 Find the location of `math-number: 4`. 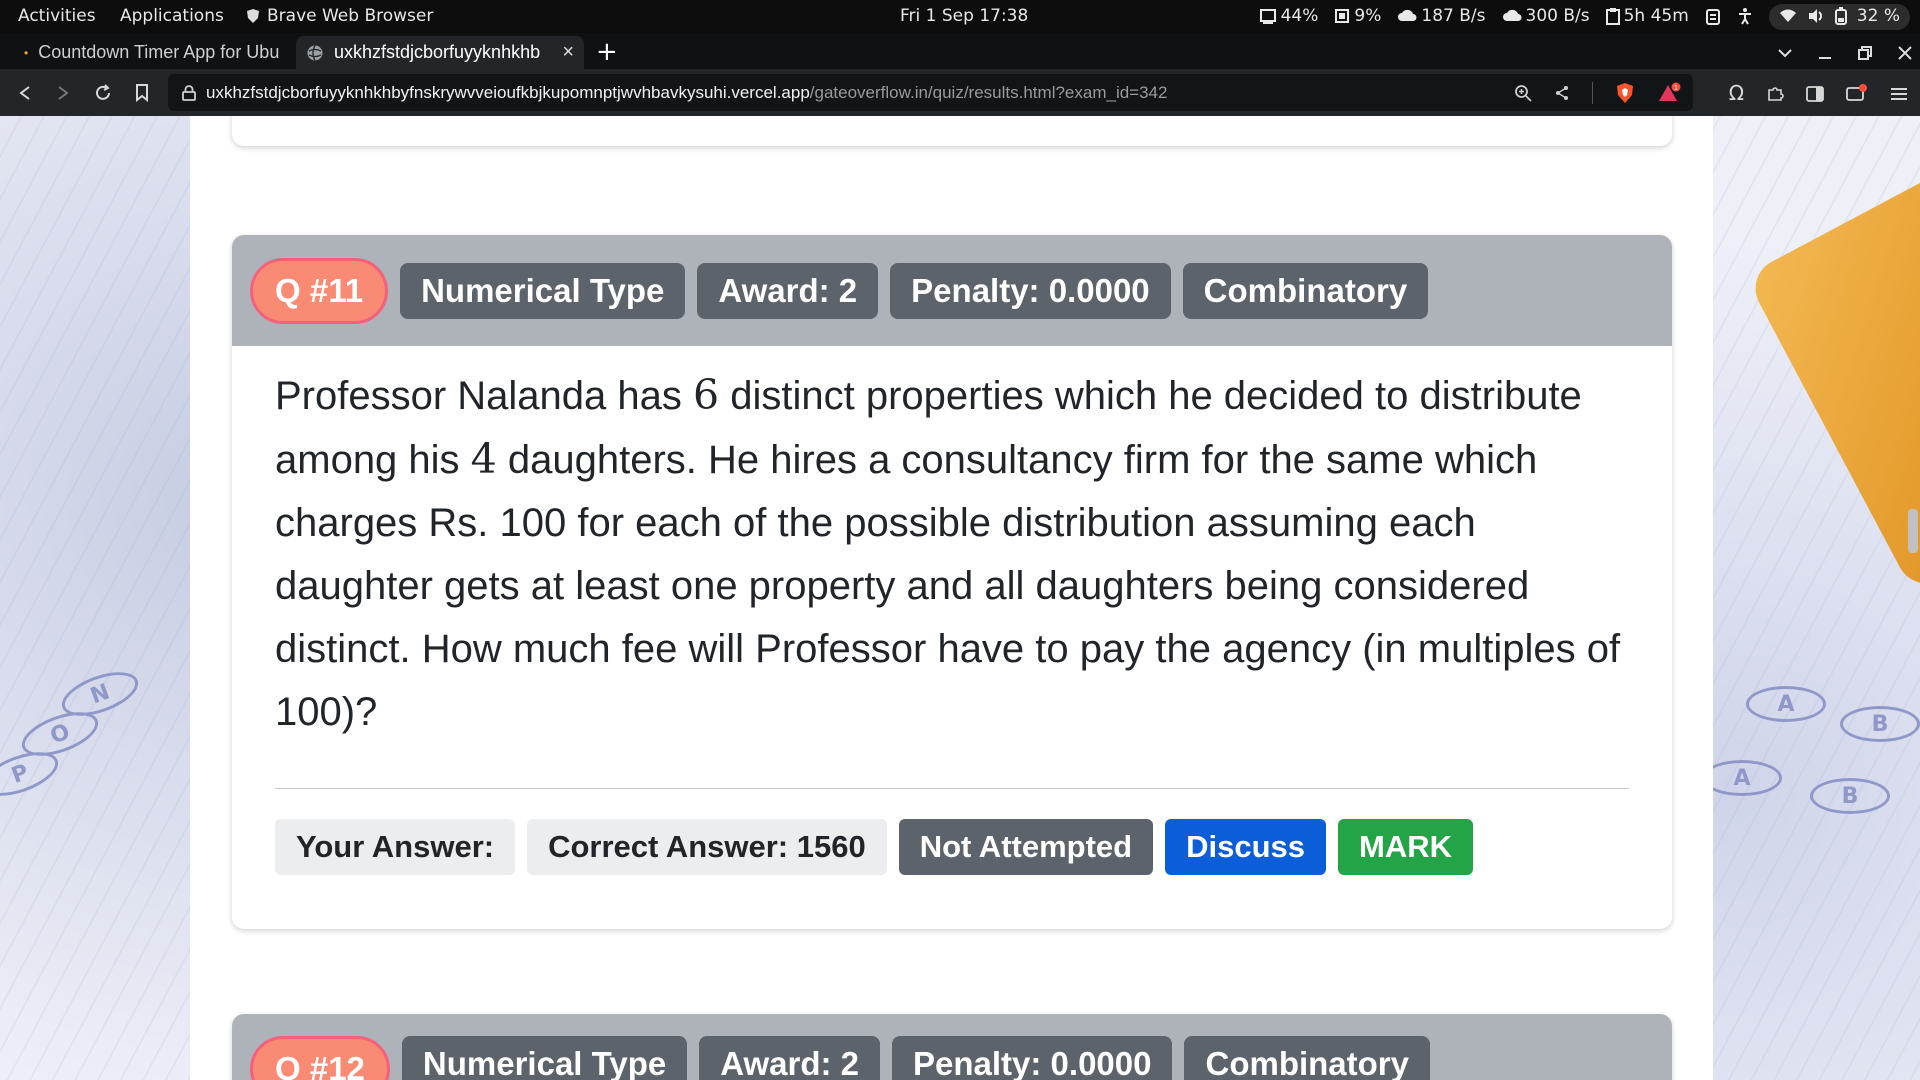

math-number: 4 is located at coordinates (483, 459).